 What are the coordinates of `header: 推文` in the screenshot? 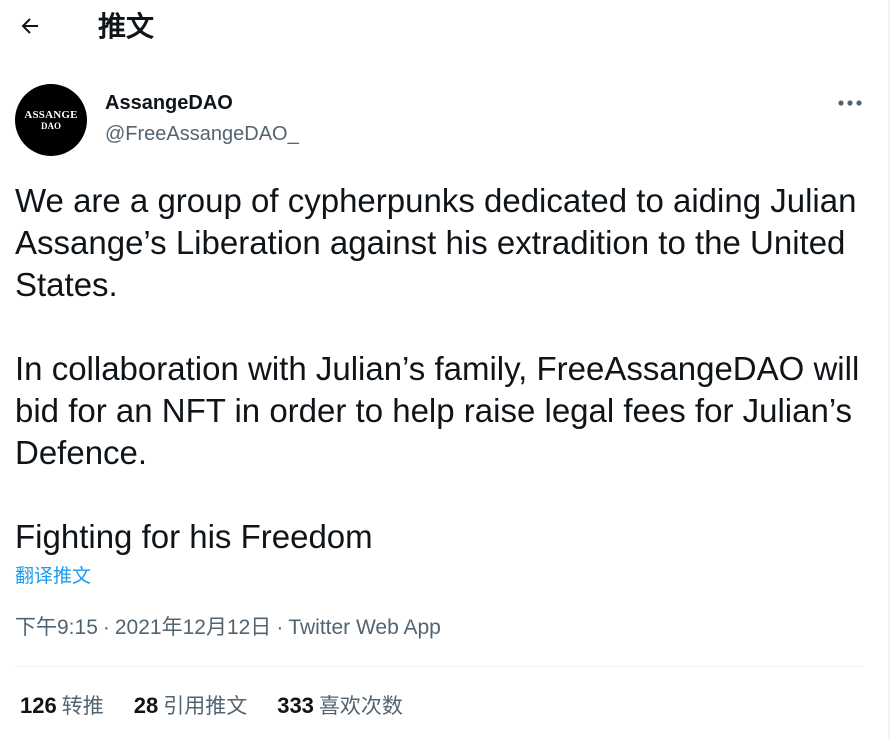 It's located at (444, 26).